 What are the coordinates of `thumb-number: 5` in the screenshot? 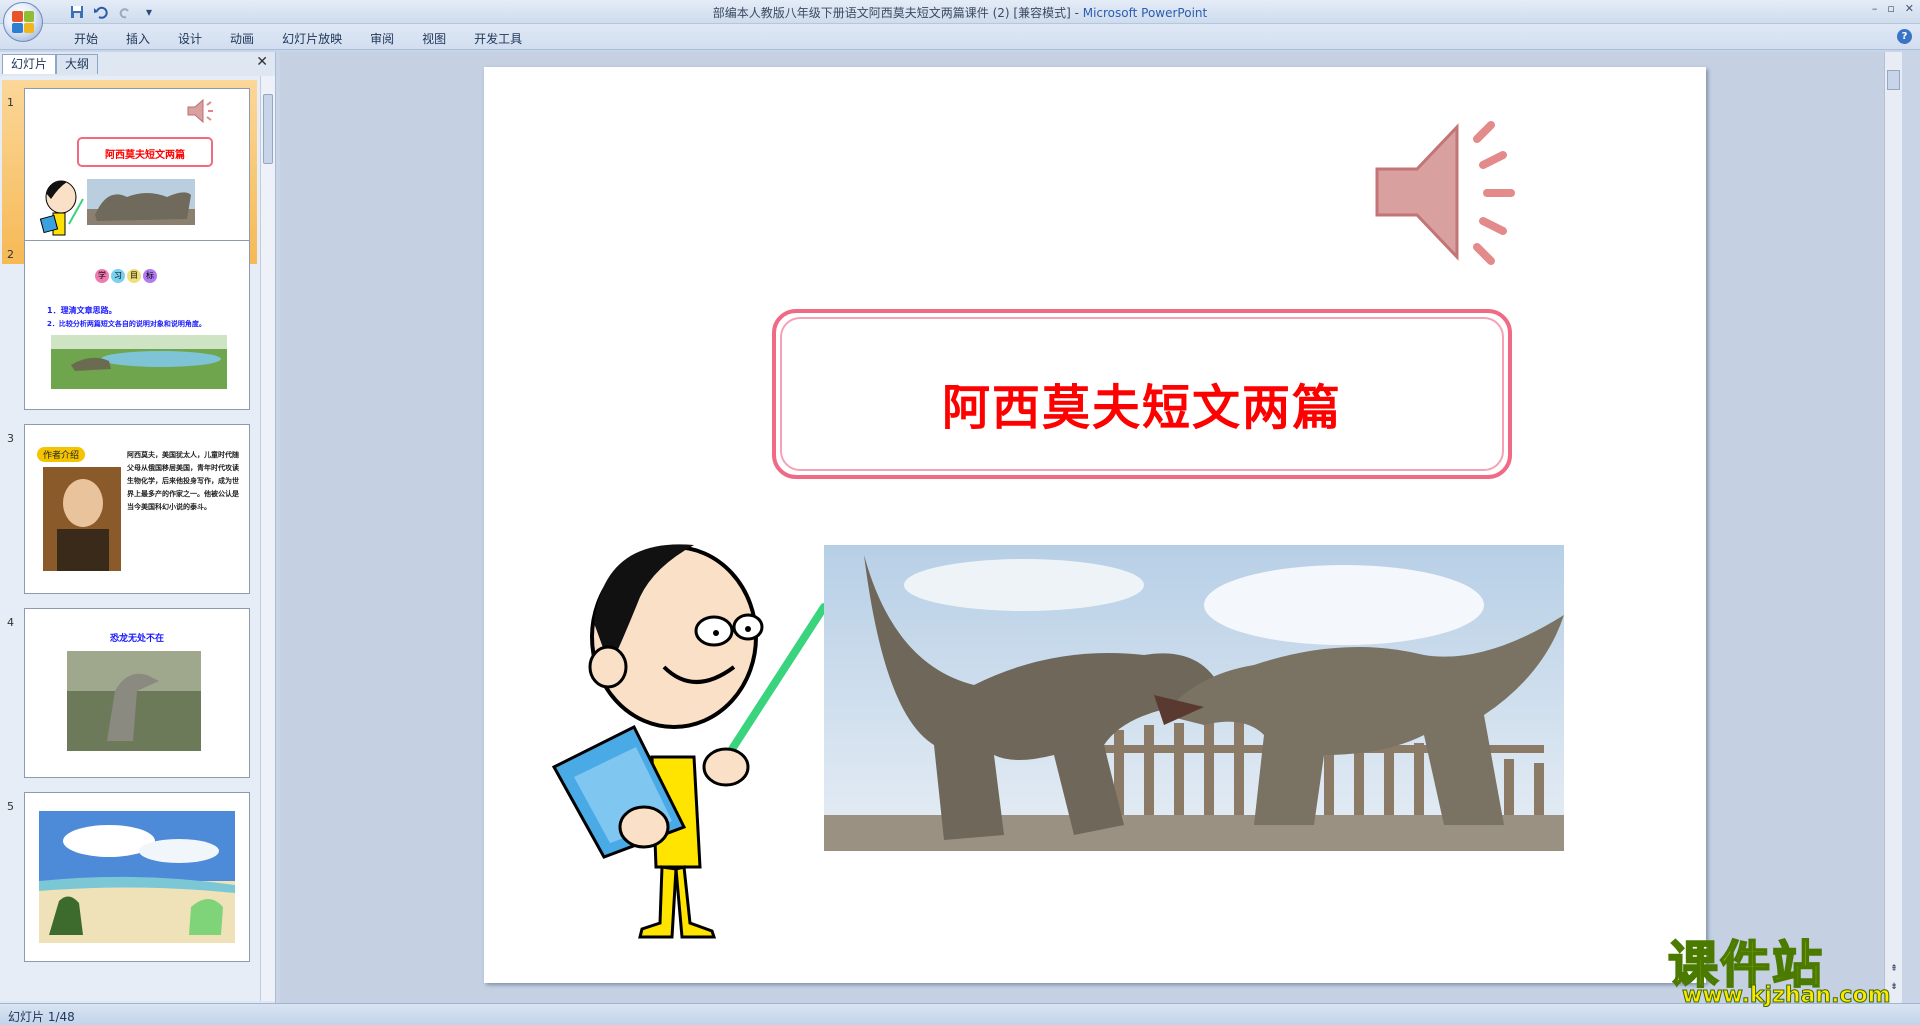 It's located at (10, 806).